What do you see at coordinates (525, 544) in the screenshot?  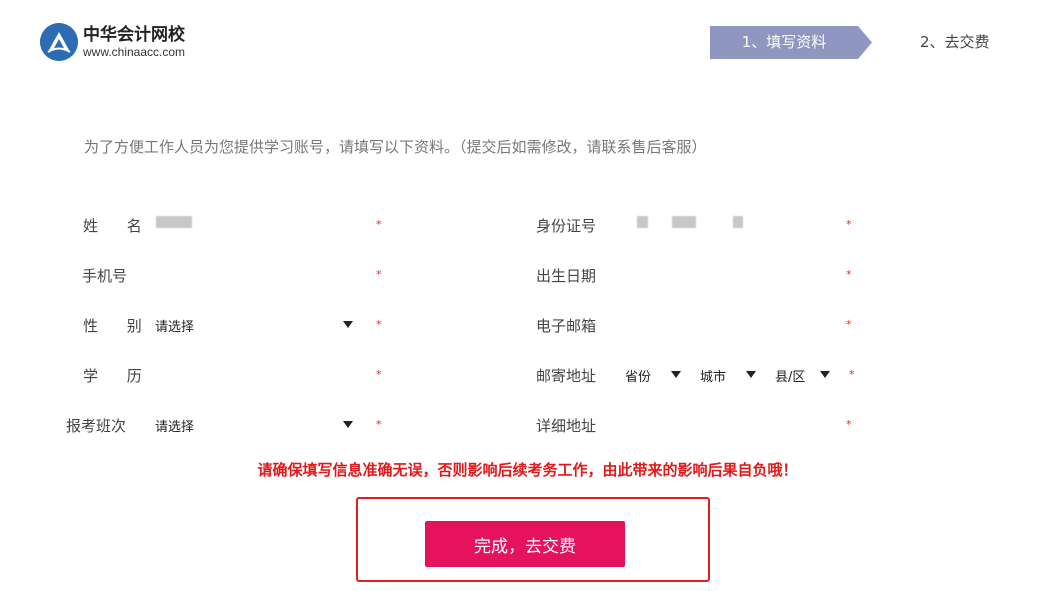 I see `submit-button: 完成，去交费` at bounding box center [525, 544].